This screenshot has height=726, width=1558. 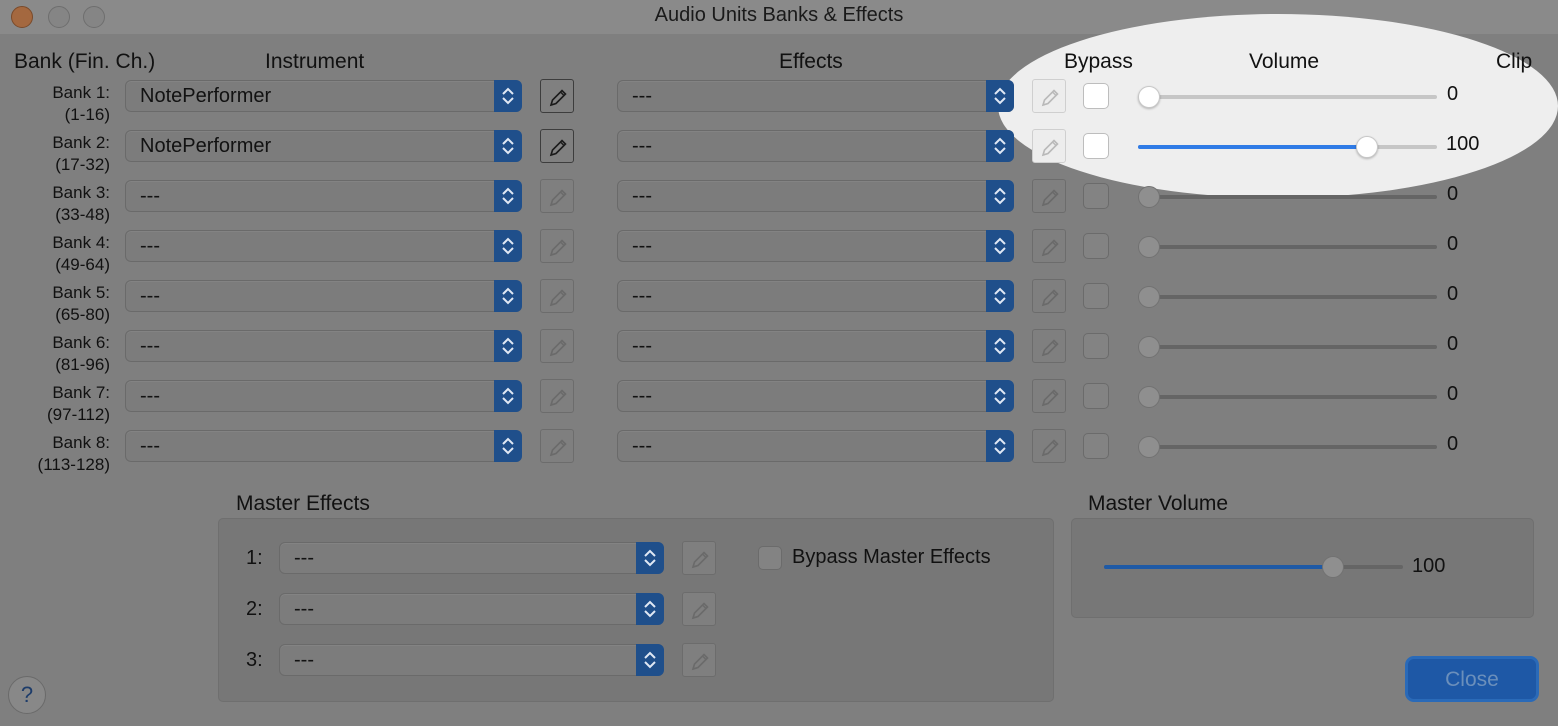 I want to click on master-volume-fill, so click(x=1222, y=567).